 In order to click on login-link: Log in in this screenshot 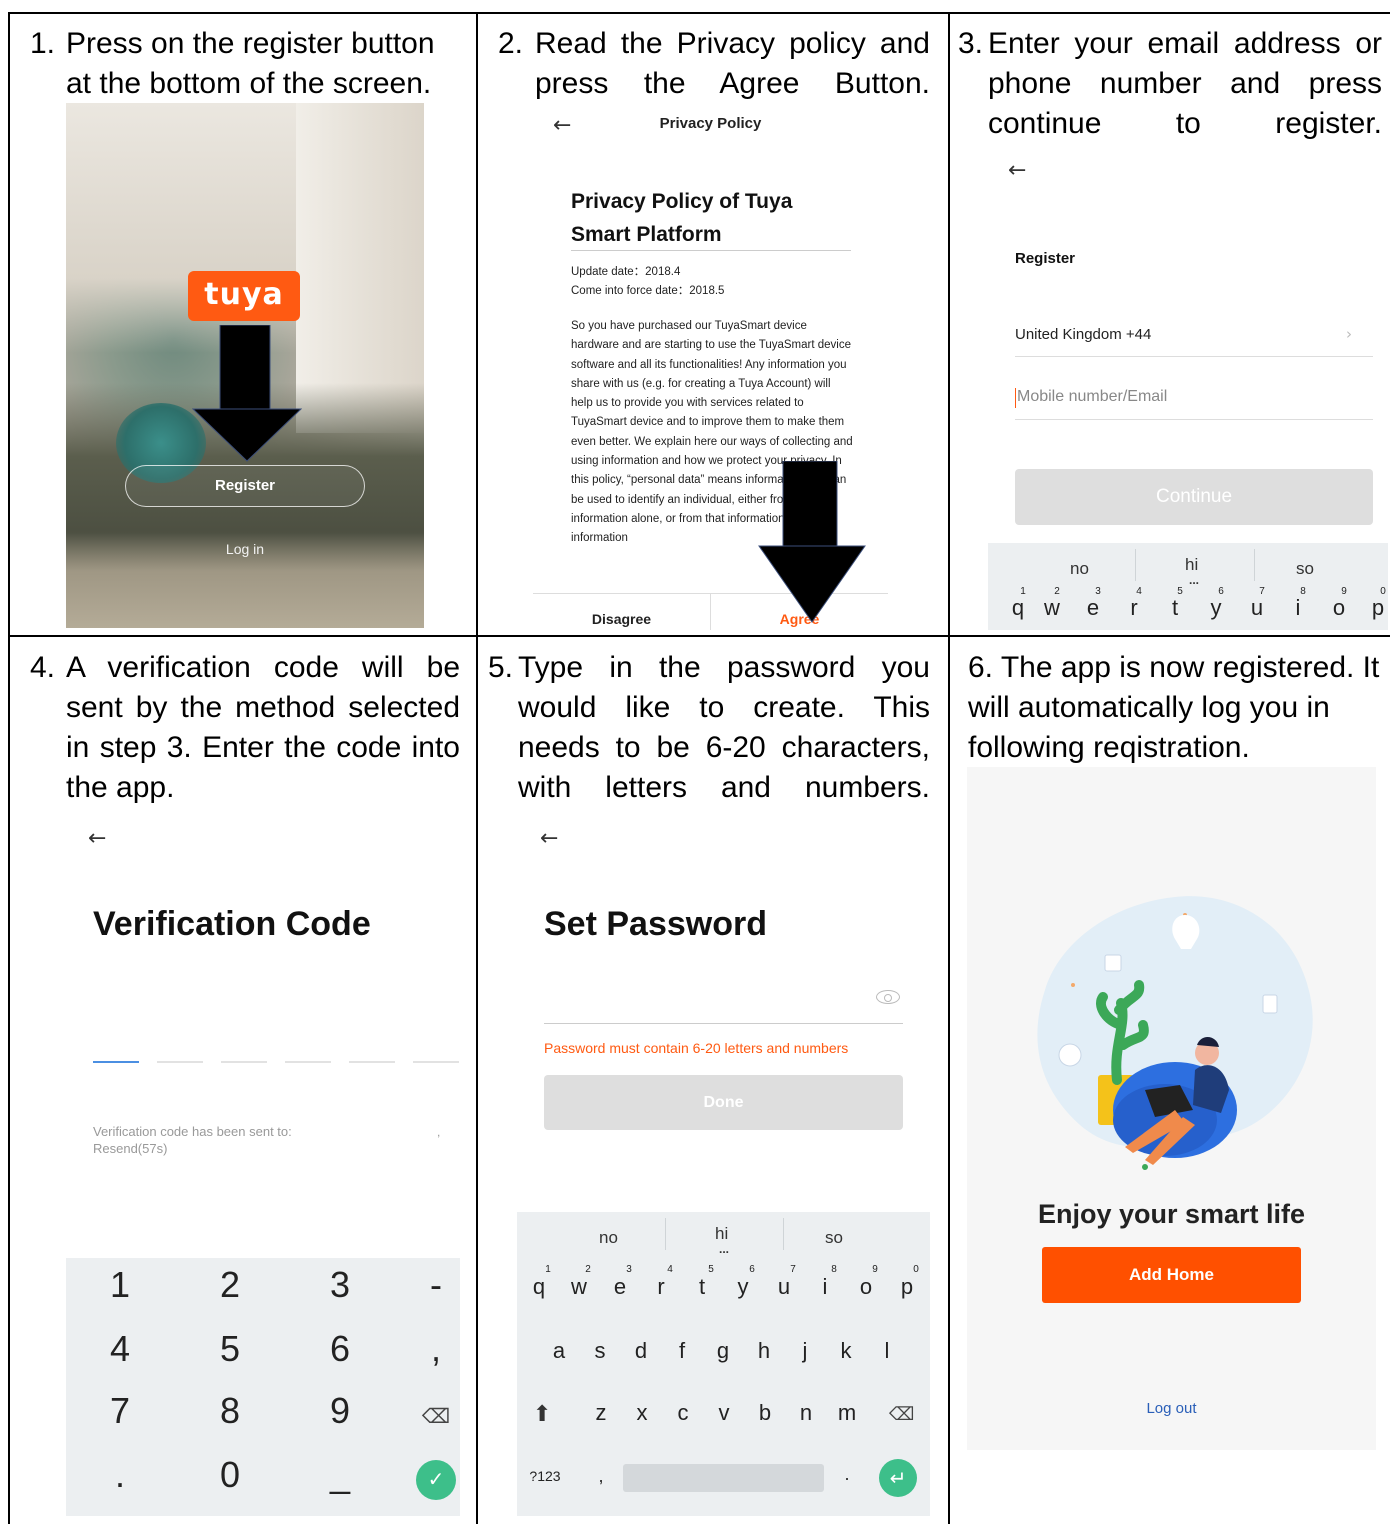, I will do `click(245, 549)`.